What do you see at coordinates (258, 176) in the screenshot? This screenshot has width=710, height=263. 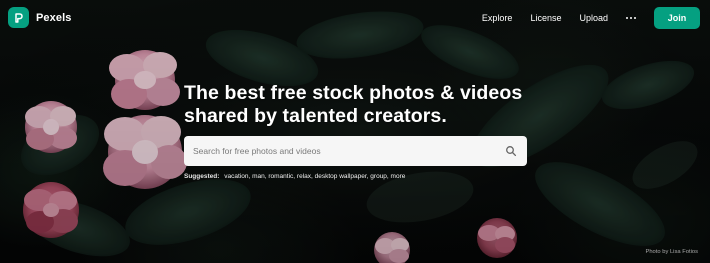 I see `suggestion-man: man` at bounding box center [258, 176].